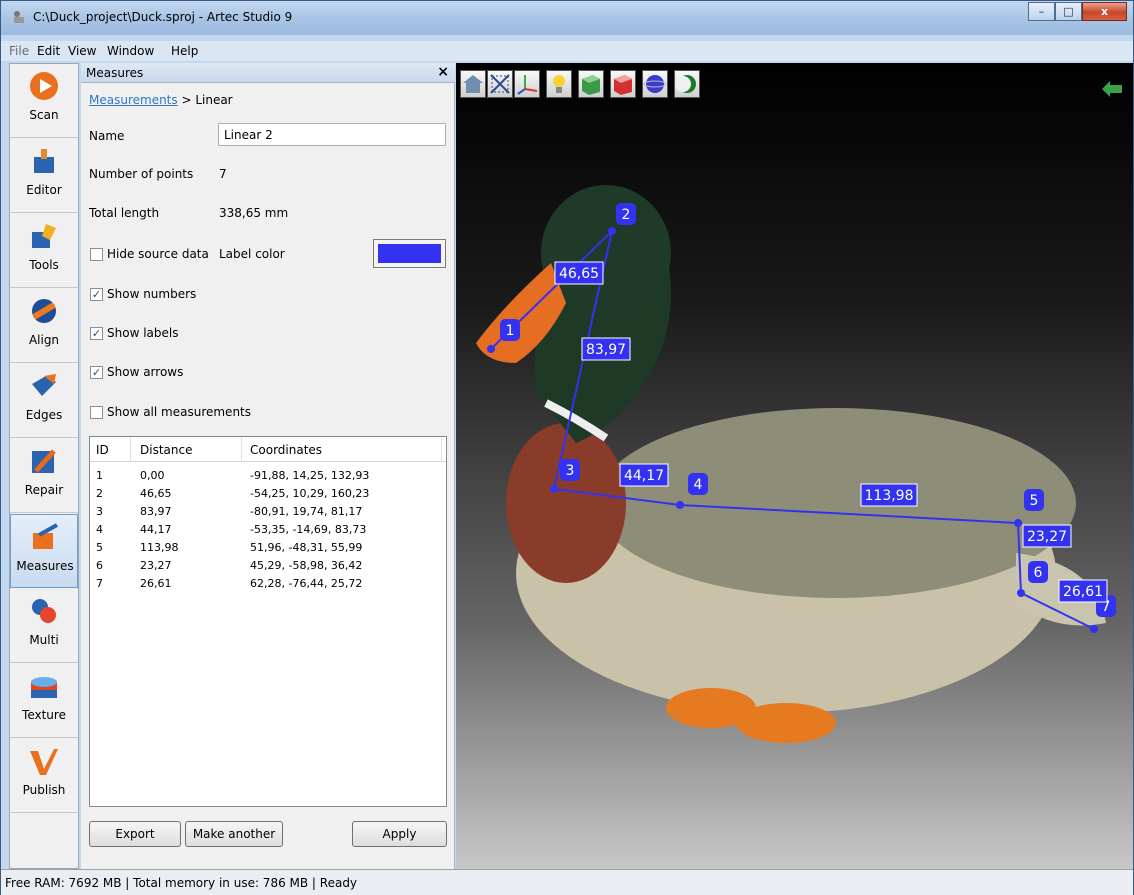 The width and height of the screenshot is (1134, 895). What do you see at coordinates (19, 17) in the screenshot?
I see `app-logo-icon` at bounding box center [19, 17].